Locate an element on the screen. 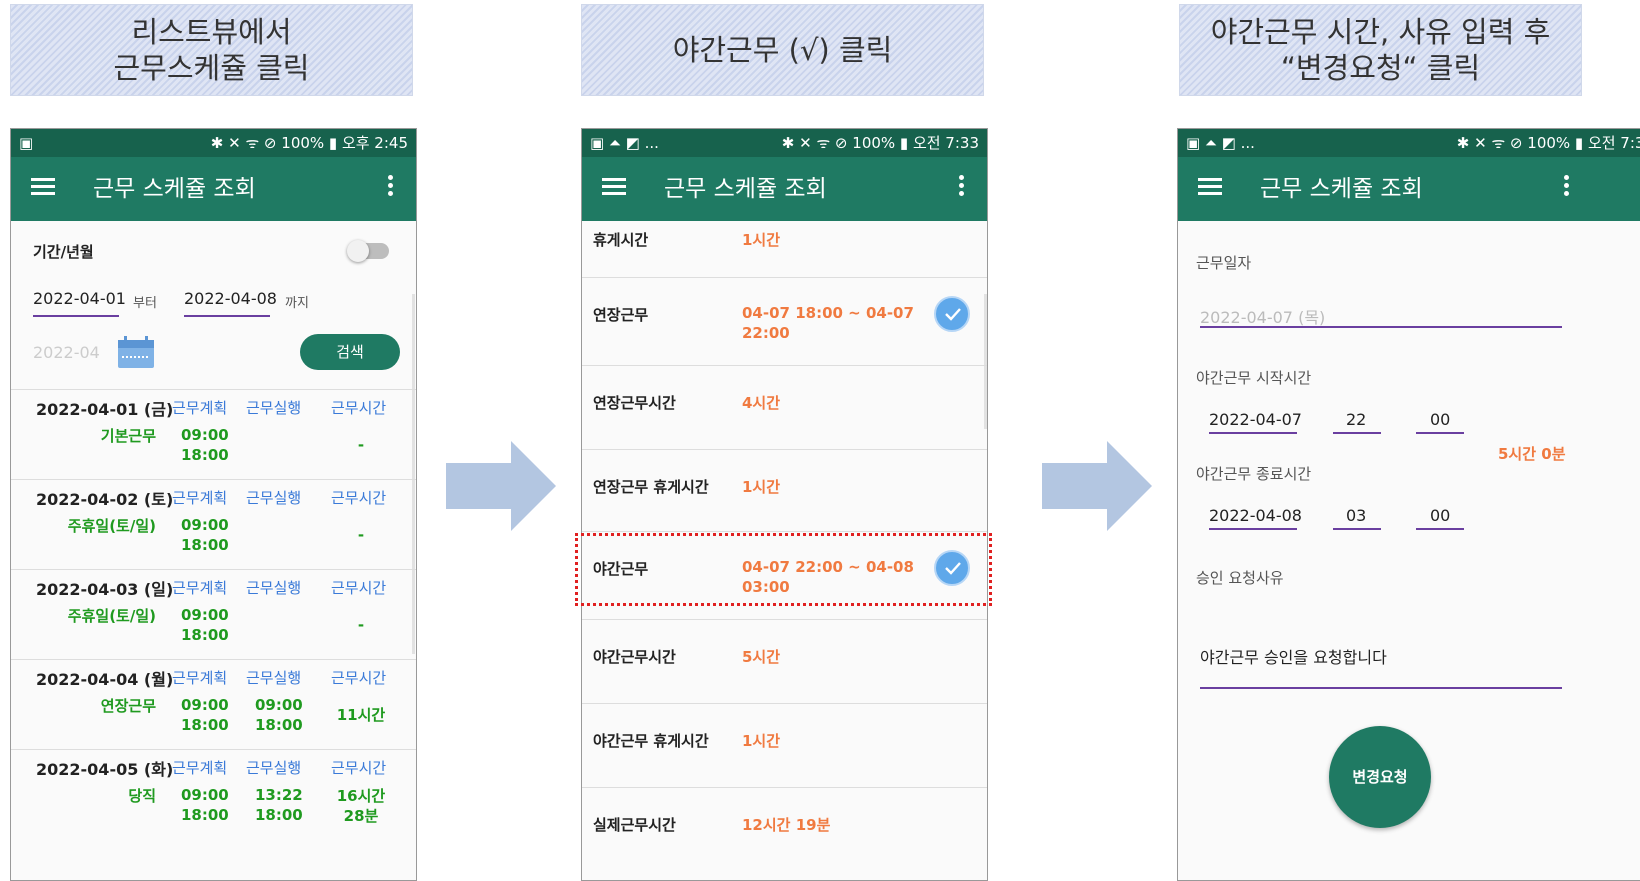 The image size is (1640, 881). end-hour-input: 03 is located at coordinates (1356, 515).